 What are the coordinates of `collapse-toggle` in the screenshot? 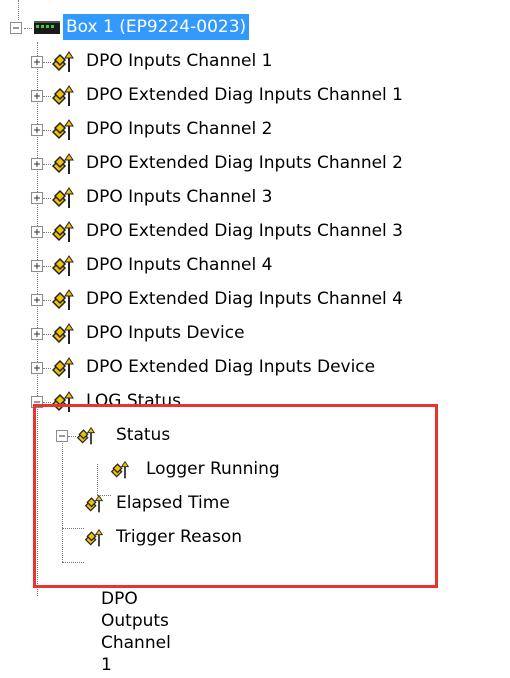 It's located at (16, 28).